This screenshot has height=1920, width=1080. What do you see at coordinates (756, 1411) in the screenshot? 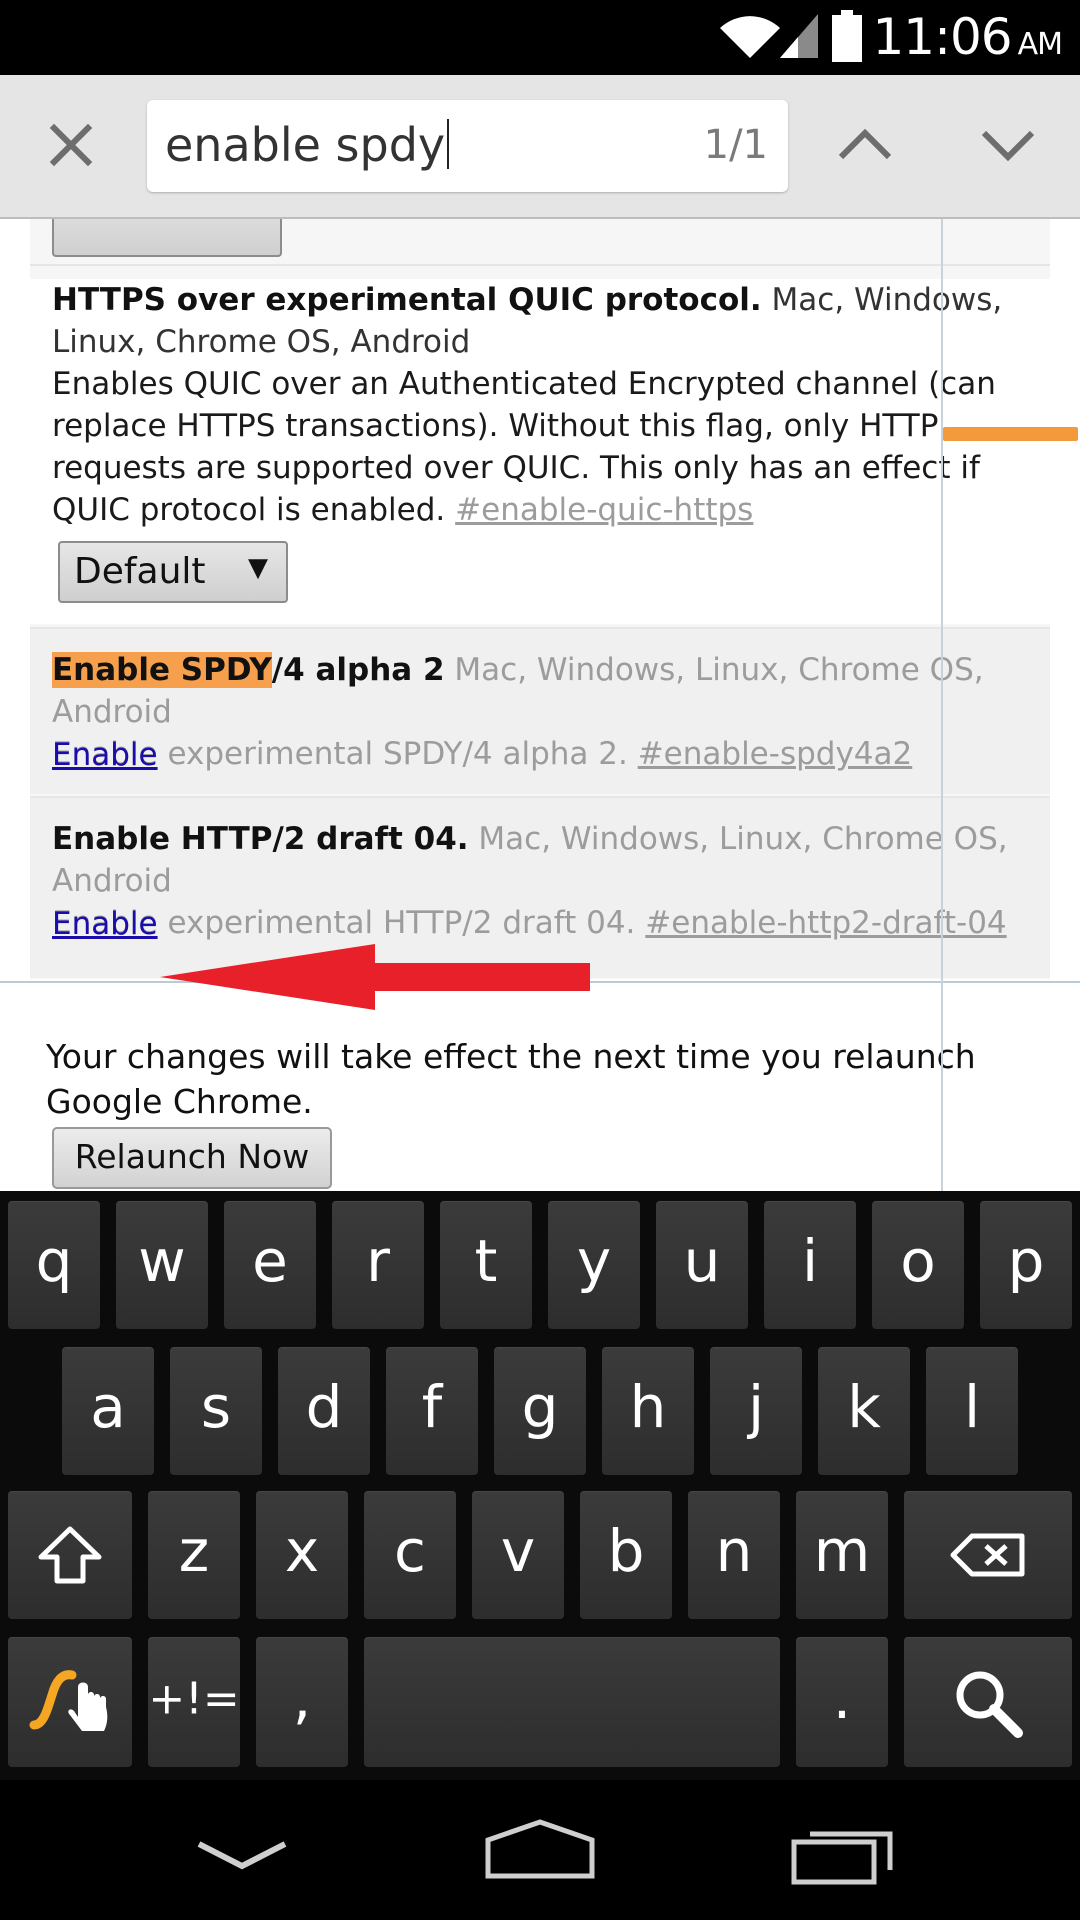
I see `key-j: j` at bounding box center [756, 1411].